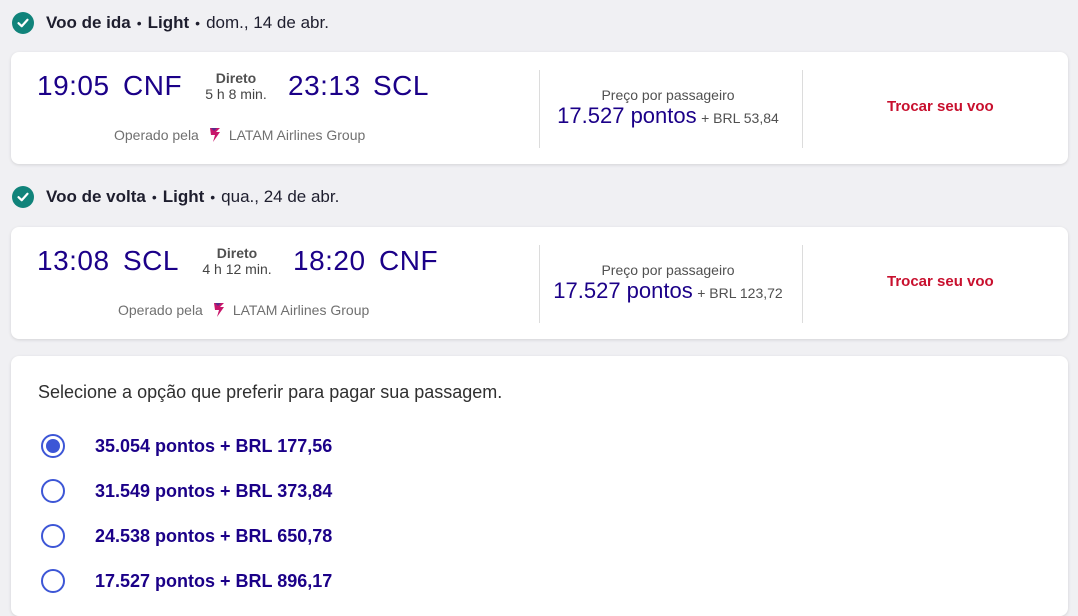 This screenshot has width=1078, height=616. I want to click on departure-time: 13:08, so click(73, 260).